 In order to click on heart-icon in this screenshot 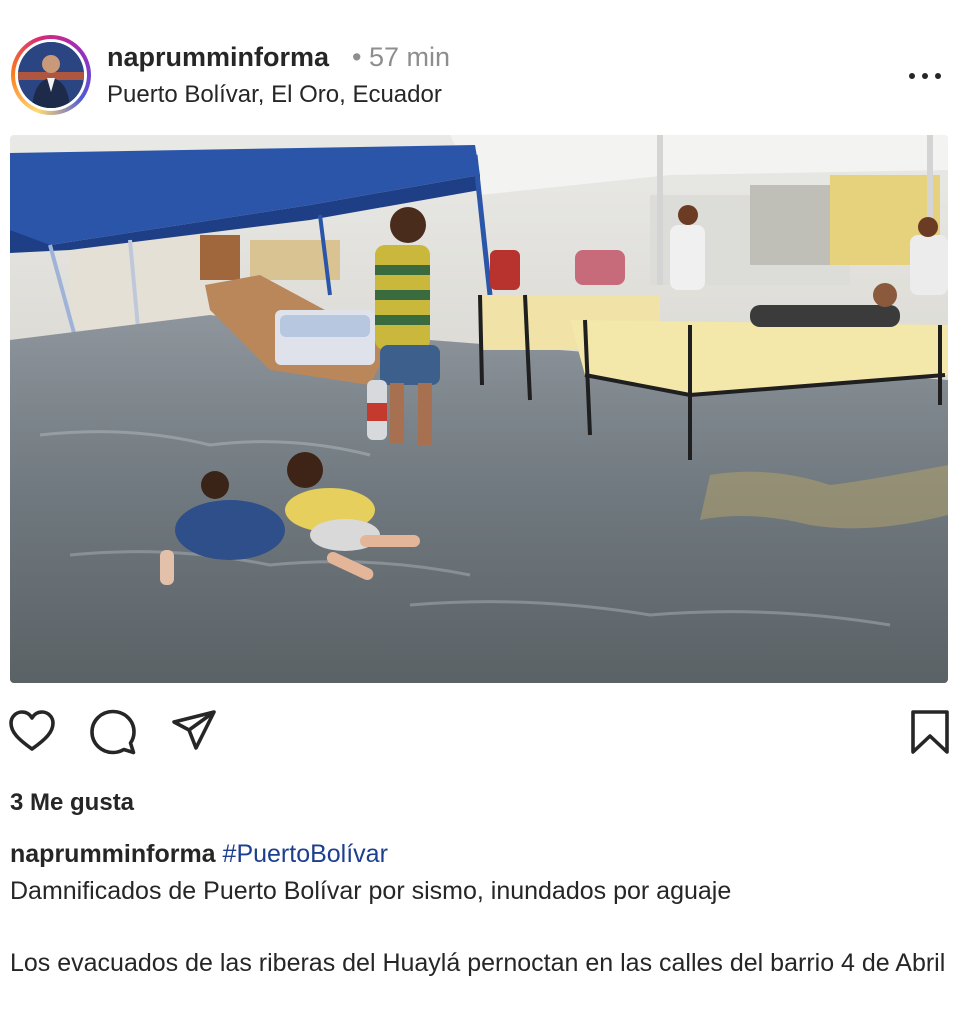, I will do `click(32, 732)`.